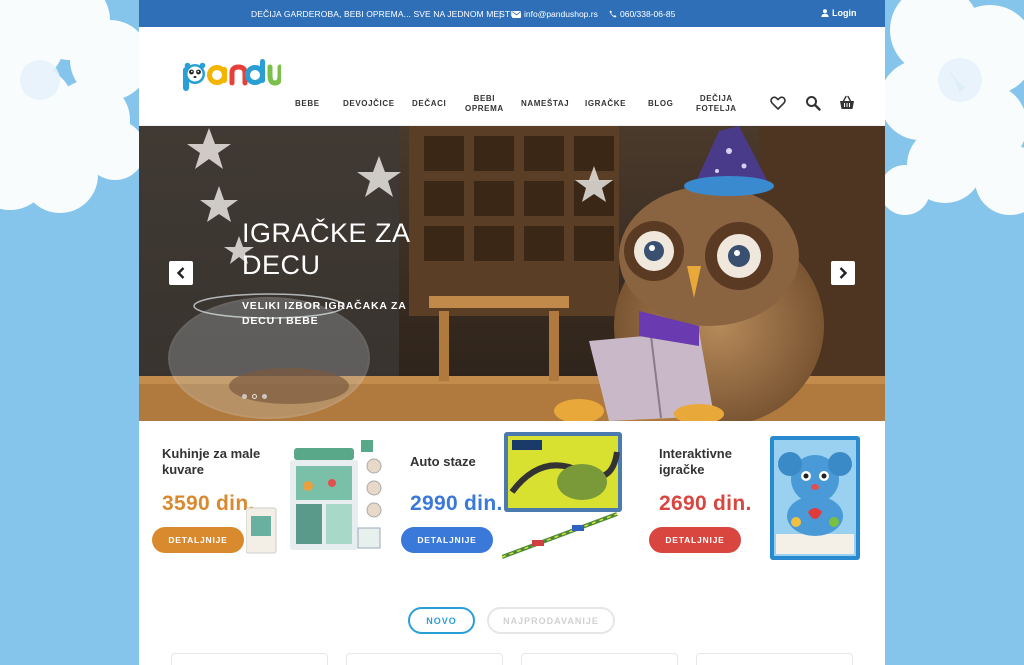 This screenshot has height=665, width=1024. What do you see at coordinates (695, 461) in the screenshot?
I see `card-title: Interaktivne igračke` at bounding box center [695, 461].